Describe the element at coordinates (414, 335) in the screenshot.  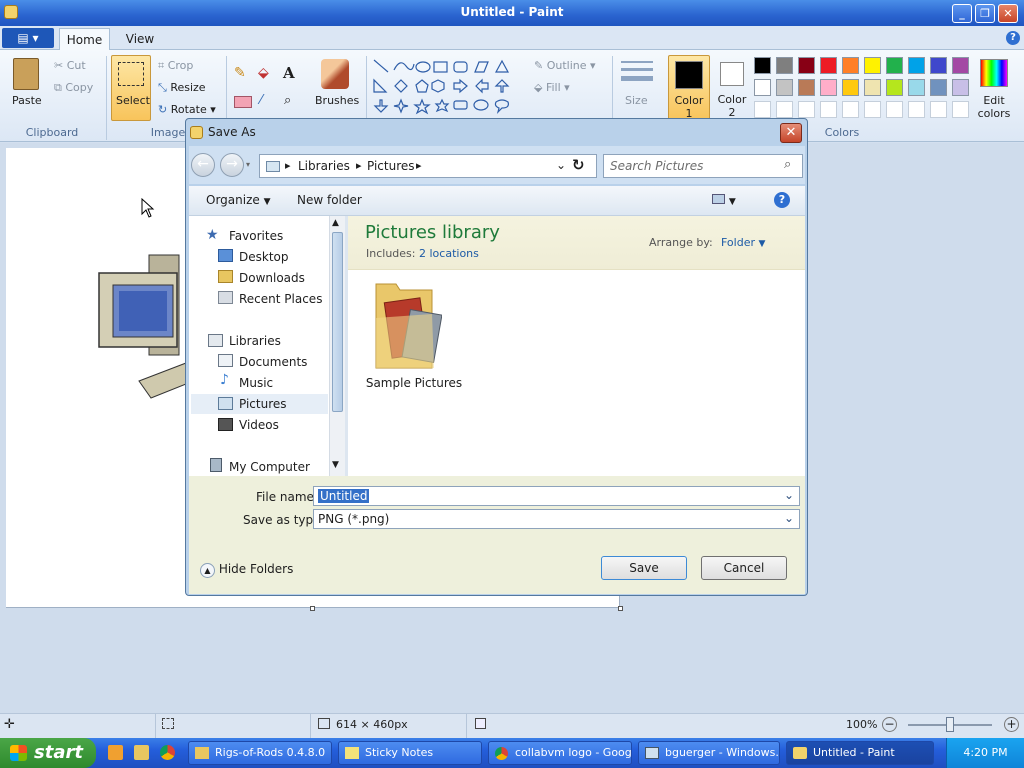
I see `sample-pictures-folder: Sample Pictures` at that location.